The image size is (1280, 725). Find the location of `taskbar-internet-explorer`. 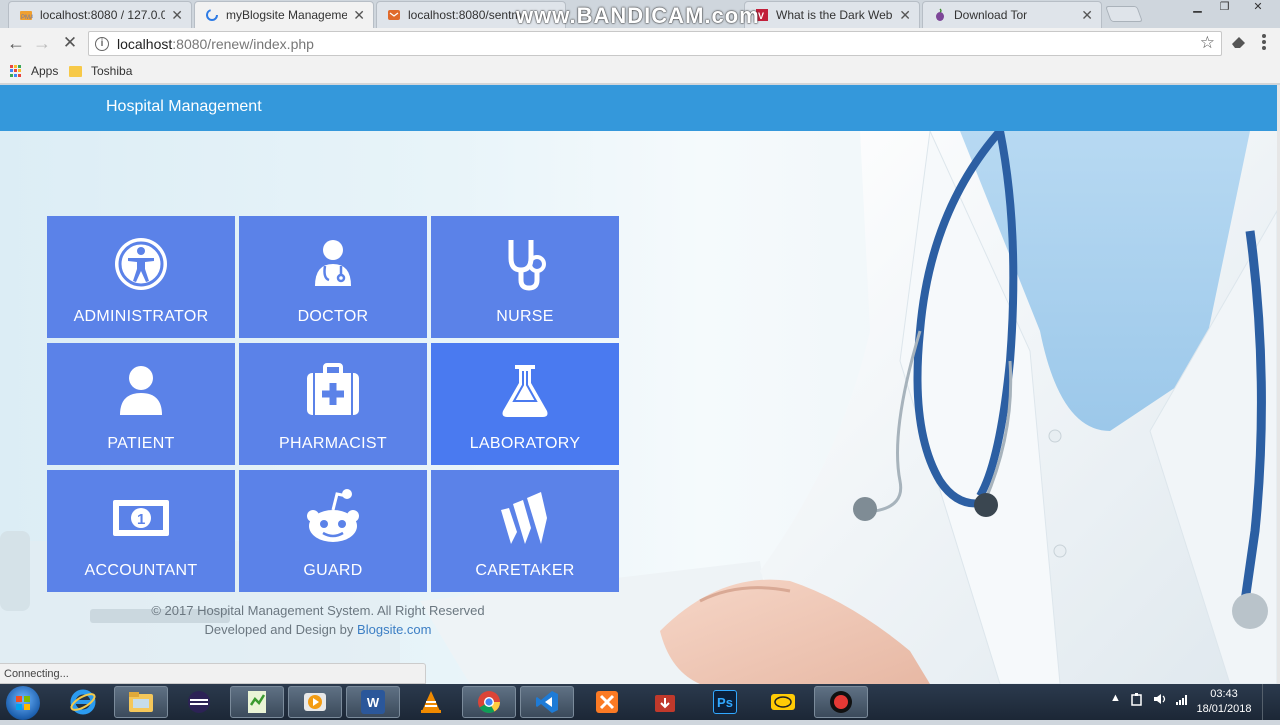

taskbar-internet-explorer is located at coordinates (83, 702).